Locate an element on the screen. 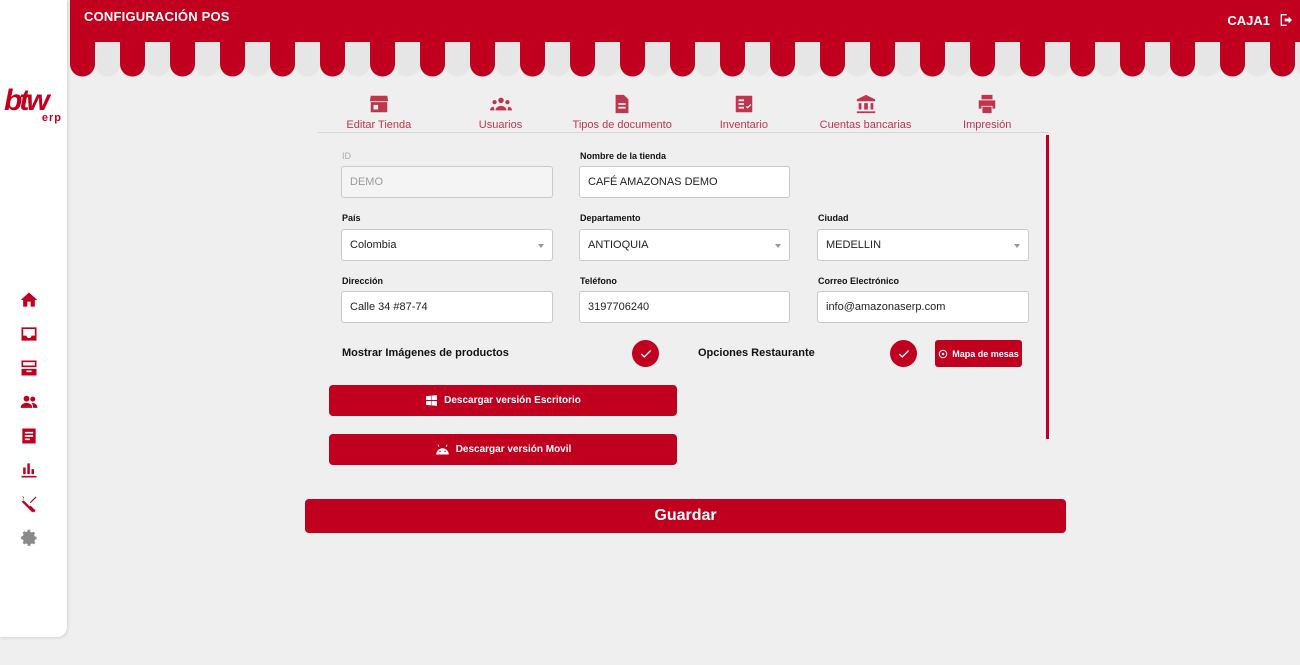  download-desktop-label: Descargar versión Escritorio is located at coordinates (512, 400).